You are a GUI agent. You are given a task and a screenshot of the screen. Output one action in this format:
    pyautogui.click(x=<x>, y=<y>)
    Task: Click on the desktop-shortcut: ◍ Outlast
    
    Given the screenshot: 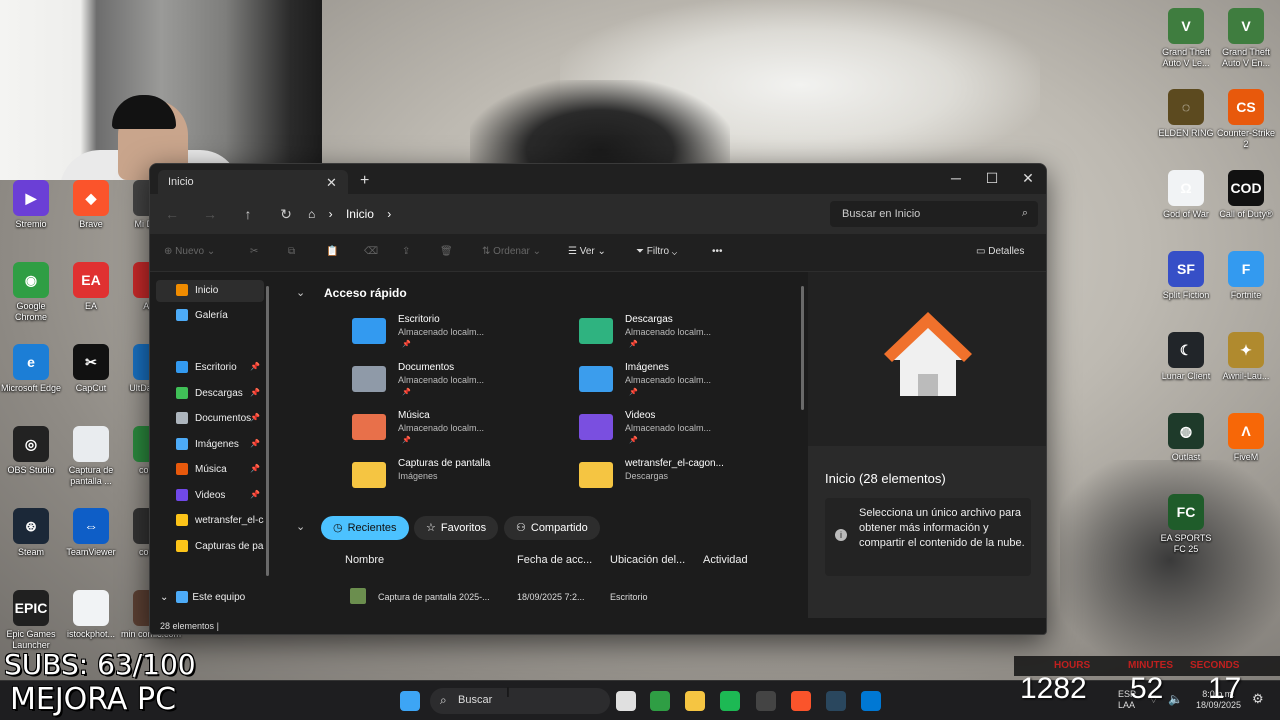 What is the action you would take?
    pyautogui.click(x=1186, y=438)
    